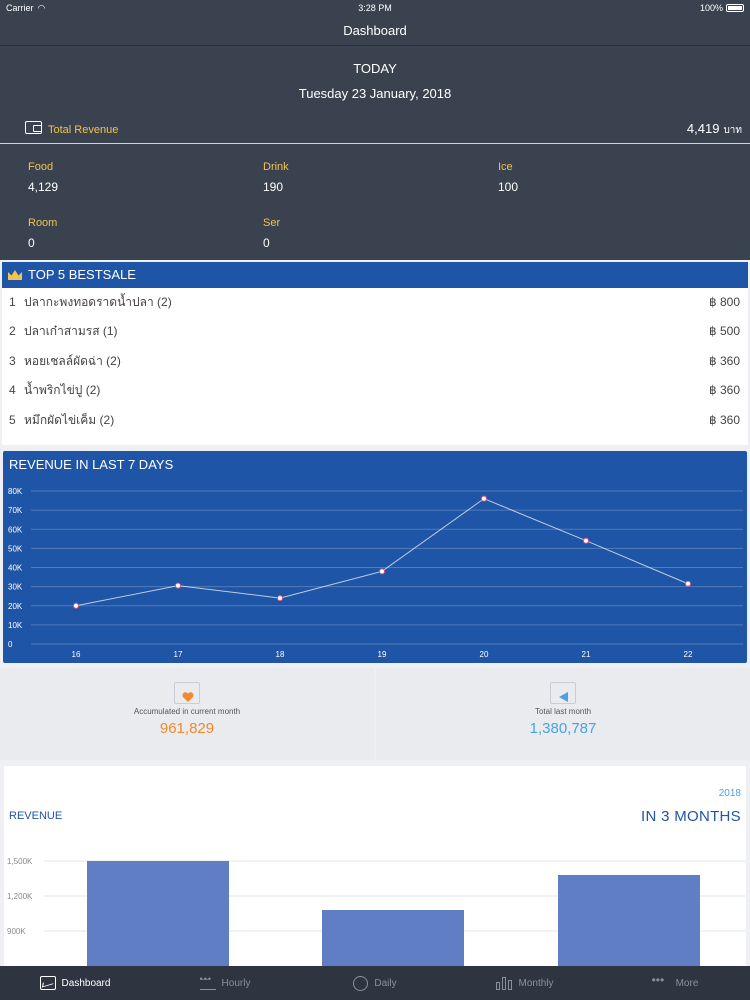 Image resolution: width=750 pixels, height=1000 pixels. What do you see at coordinates (20, 861) in the screenshot?
I see `y-tick-label: 1,500K` at bounding box center [20, 861].